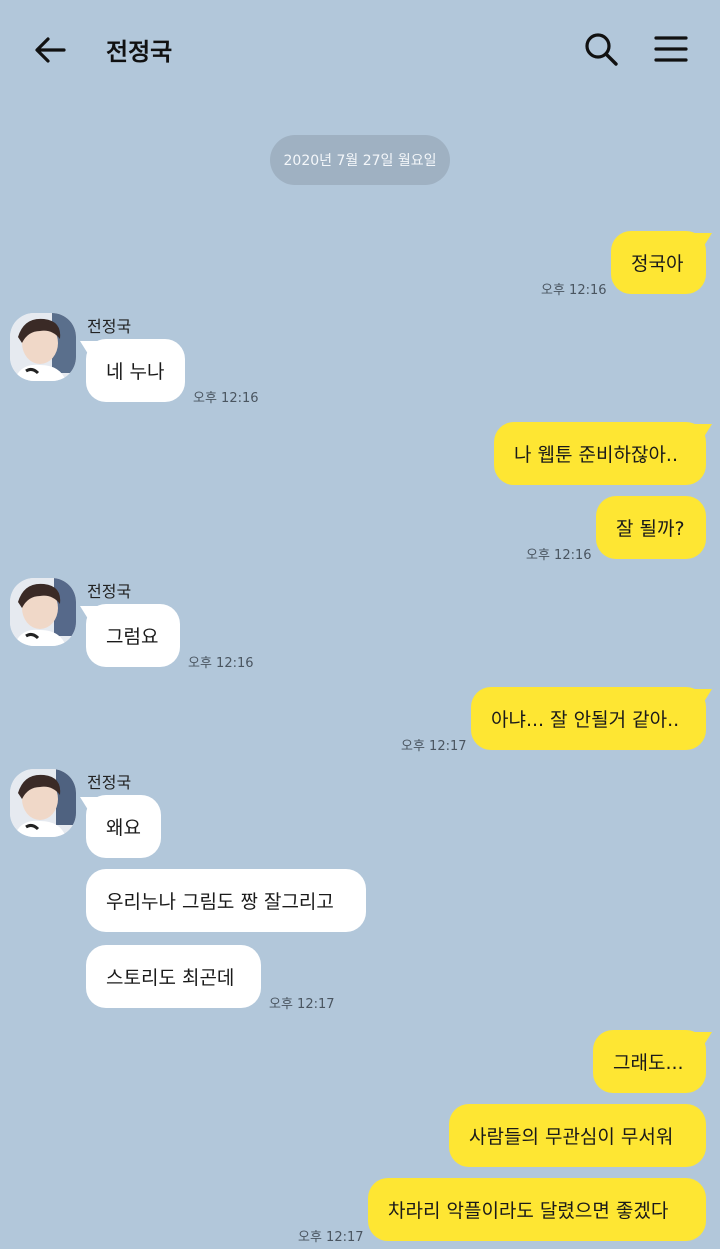 This screenshot has width=720, height=1249. Describe the element at coordinates (135, 372) in the screenshot. I see `message-text: 네 누나` at that location.